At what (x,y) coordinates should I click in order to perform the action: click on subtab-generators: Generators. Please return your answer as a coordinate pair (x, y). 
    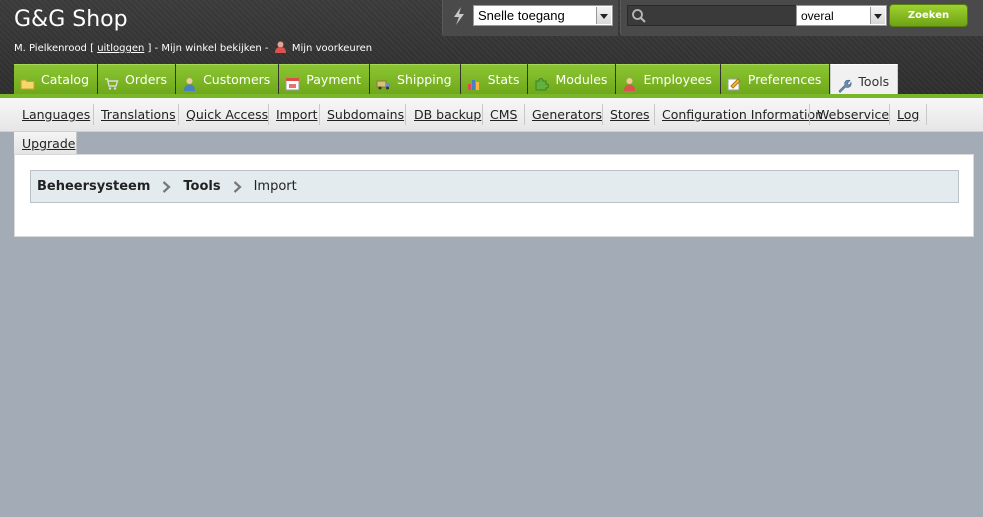
    Looking at the image, I should click on (567, 114).